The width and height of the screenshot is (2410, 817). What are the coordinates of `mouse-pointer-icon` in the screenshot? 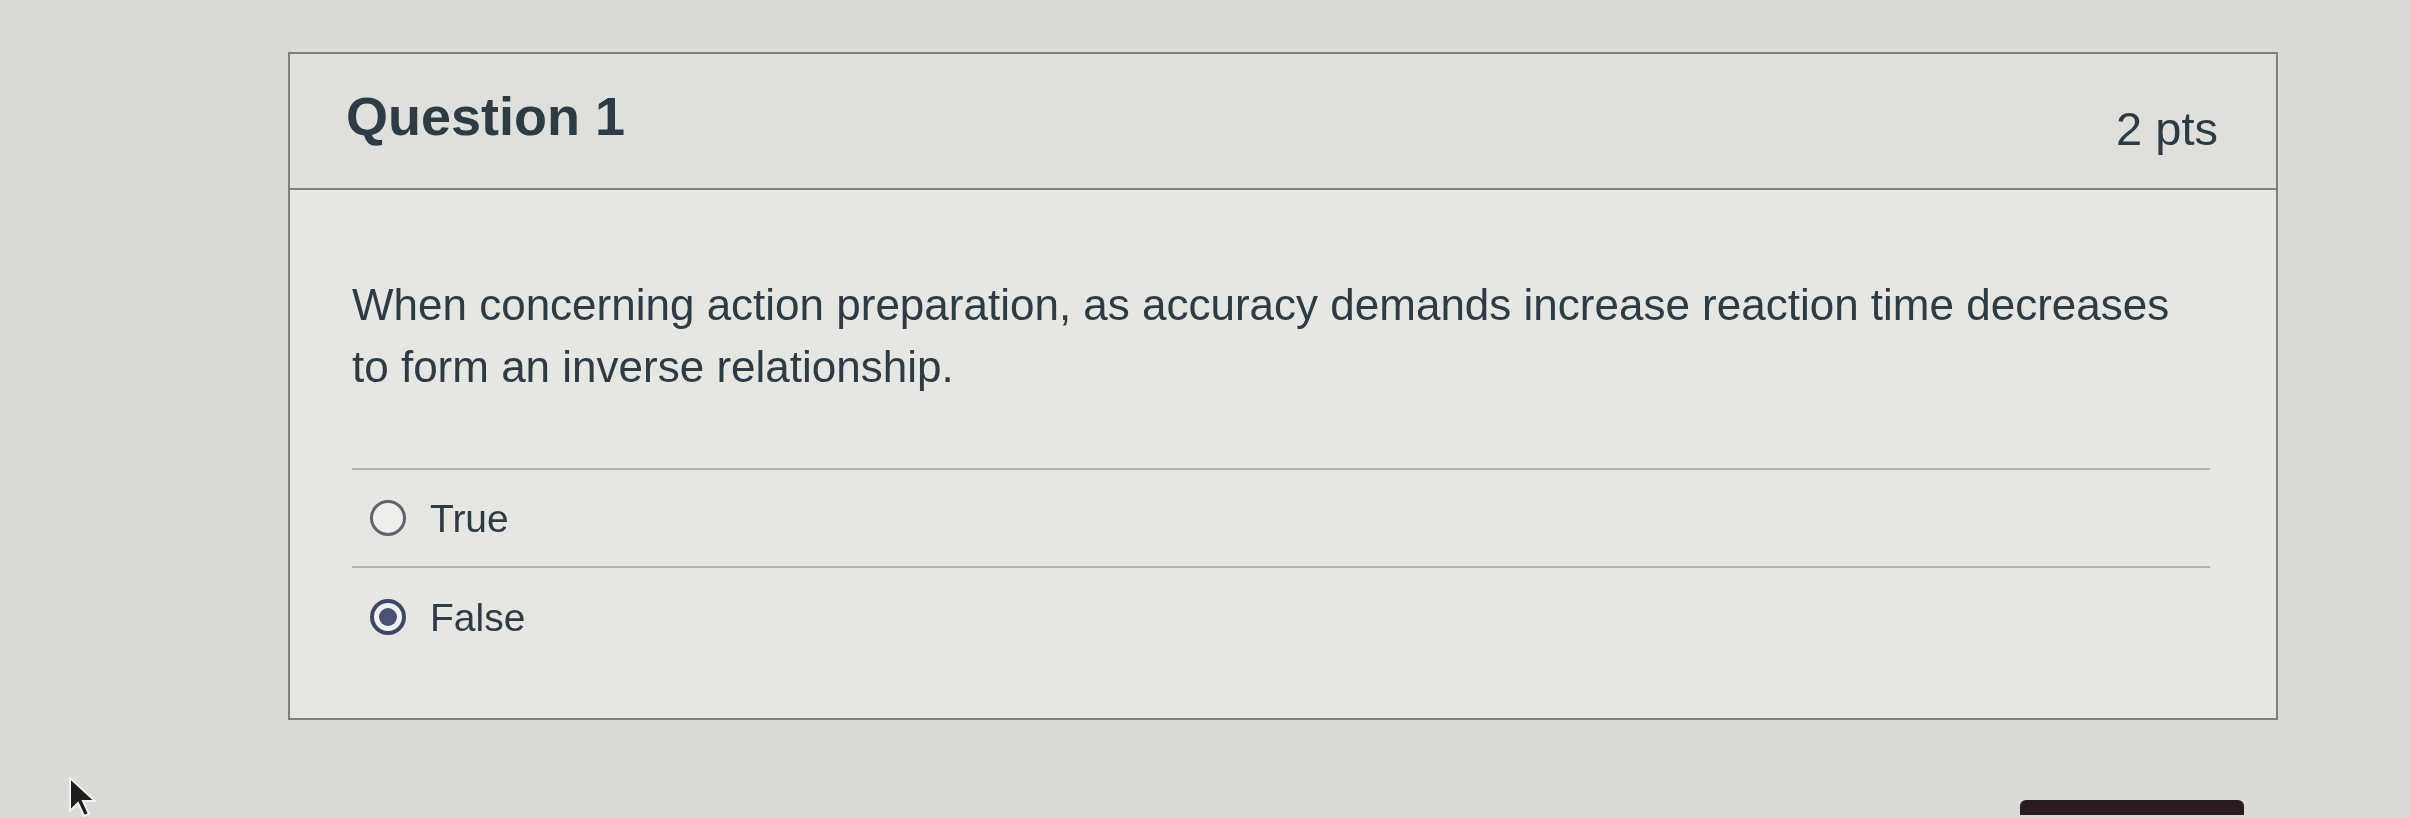 It's located at (83, 797).